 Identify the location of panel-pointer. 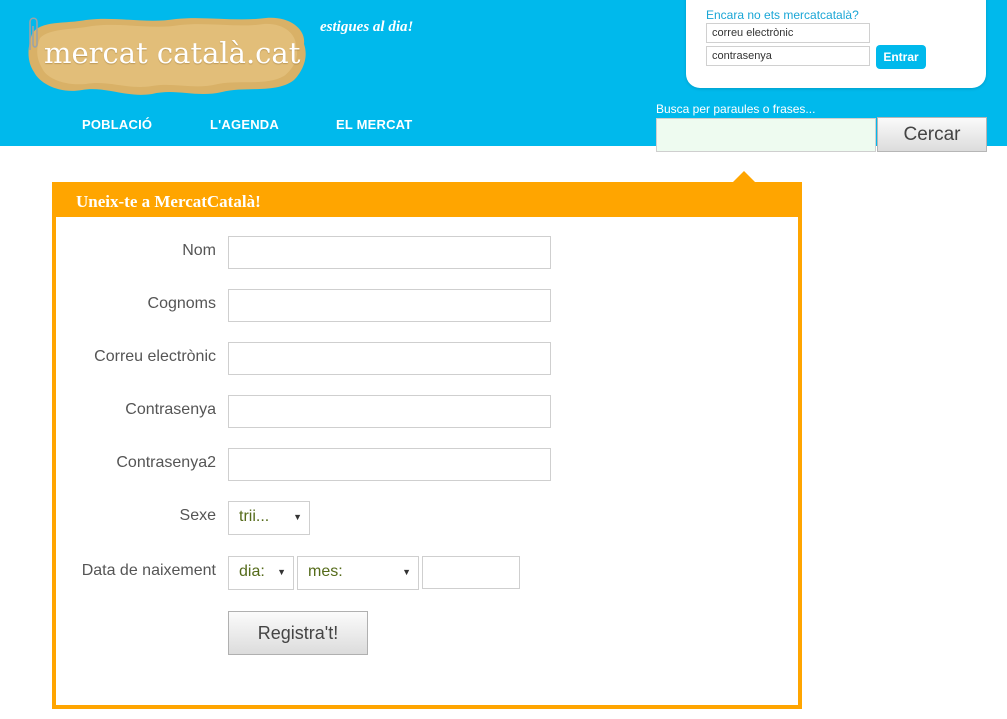
(744, 176).